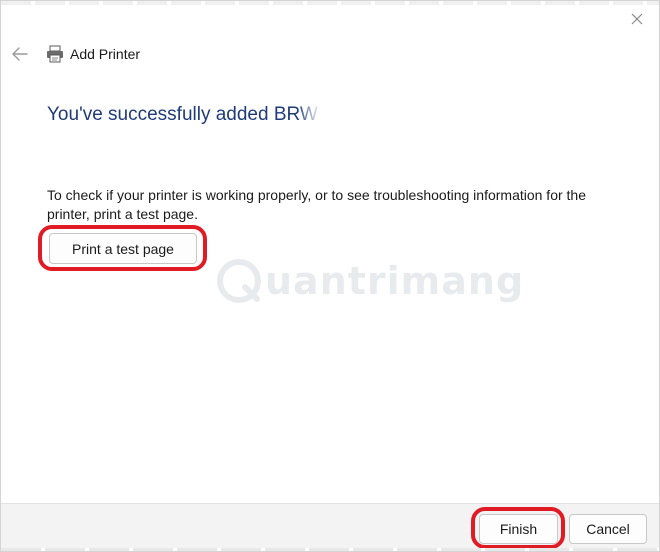  What do you see at coordinates (395, 281) in the screenshot?
I see `watermark-text: uantrimang` at bounding box center [395, 281].